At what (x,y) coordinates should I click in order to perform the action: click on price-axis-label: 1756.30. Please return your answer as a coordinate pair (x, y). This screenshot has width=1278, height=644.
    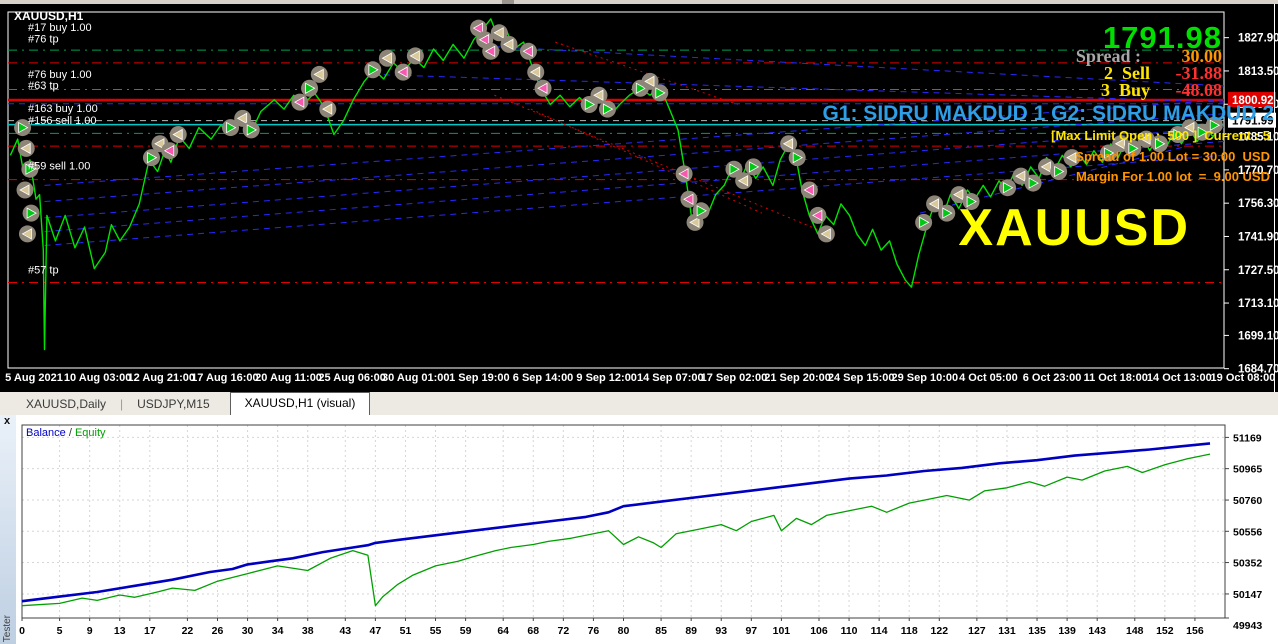
    Looking at the image, I should click on (1258, 204).